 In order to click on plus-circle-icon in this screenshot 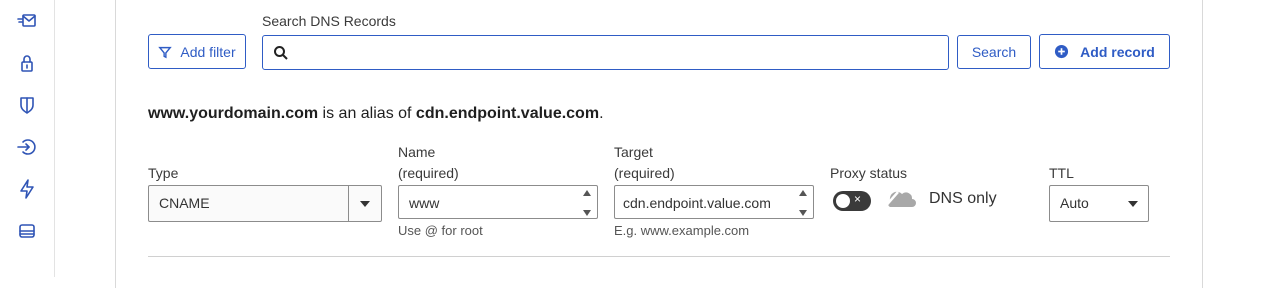, I will do `click(1062, 51)`.